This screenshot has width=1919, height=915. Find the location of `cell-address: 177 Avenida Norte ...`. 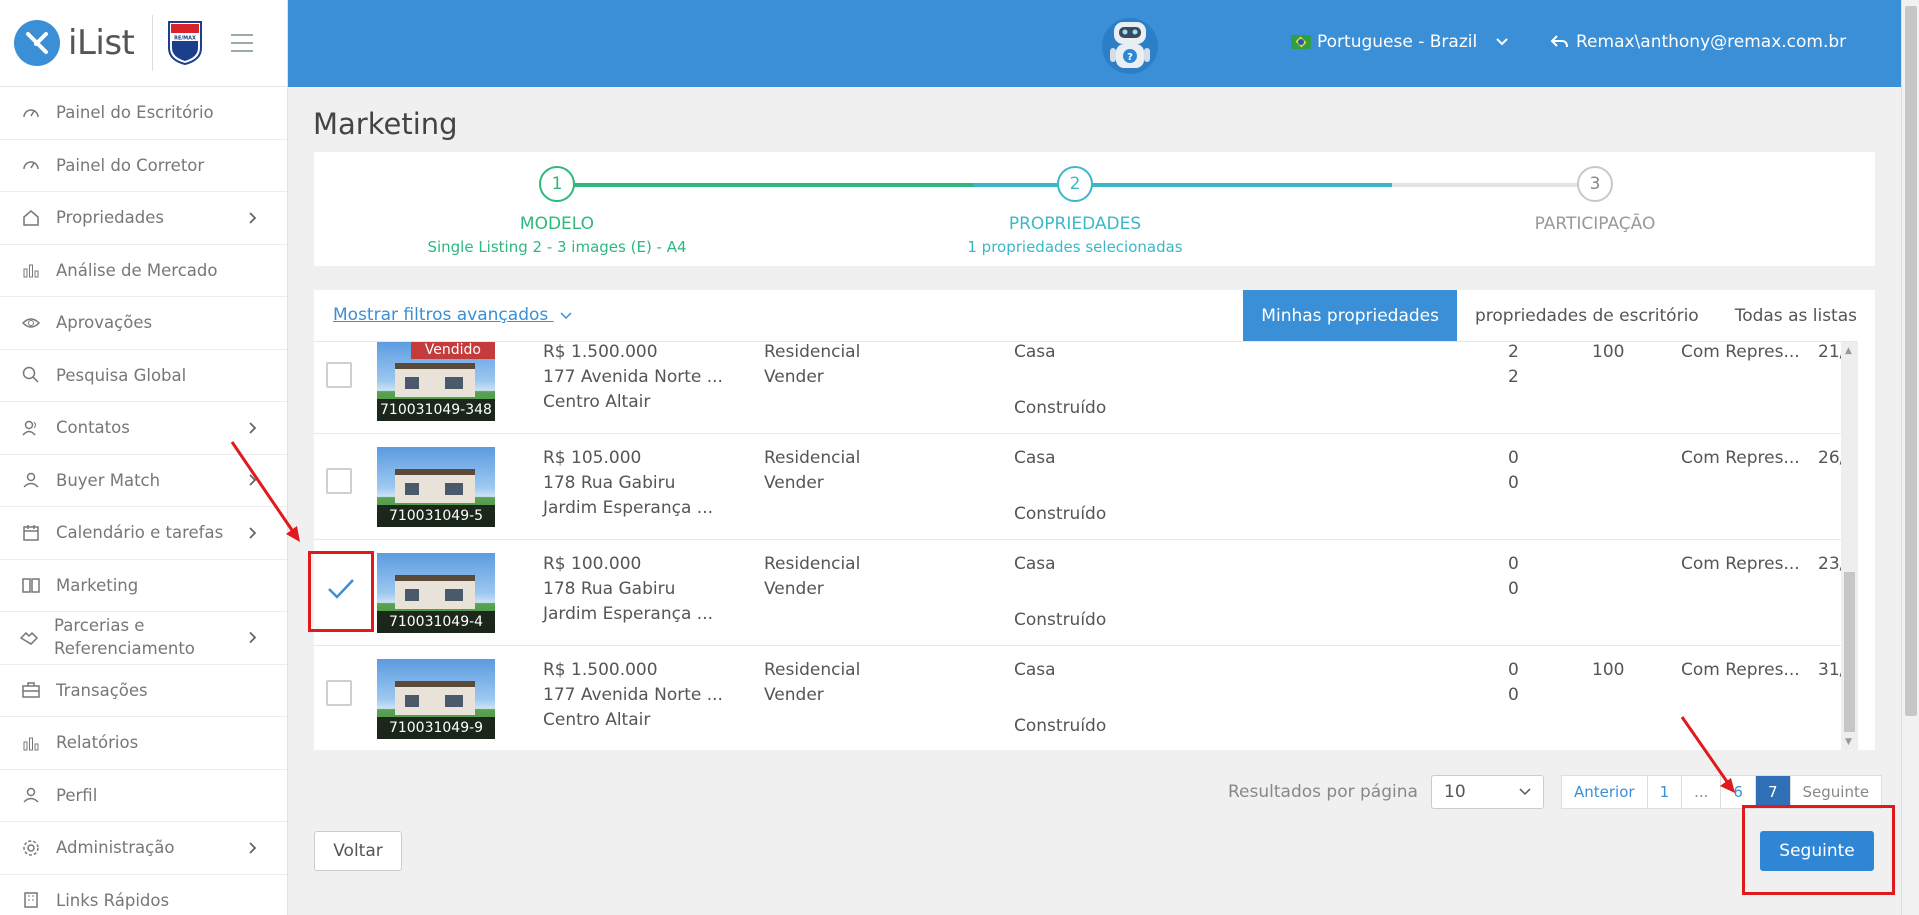

cell-address: 177 Avenida Norte ... is located at coordinates (633, 695).